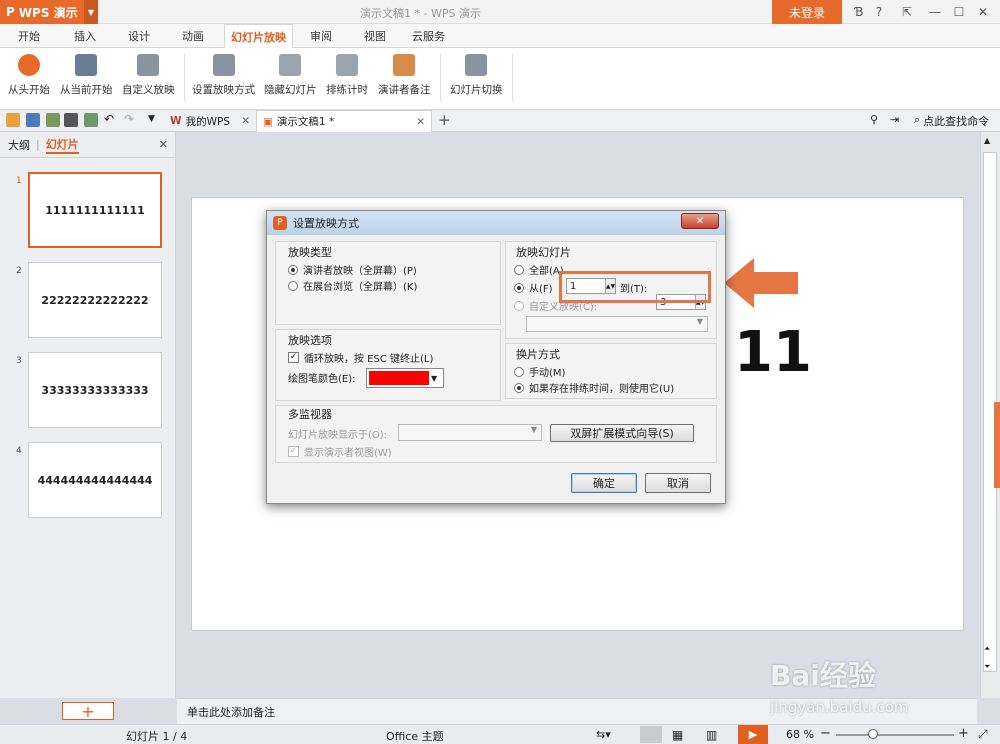  Describe the element at coordinates (176, 121) in the screenshot. I see `wps-w-icon: W` at that location.